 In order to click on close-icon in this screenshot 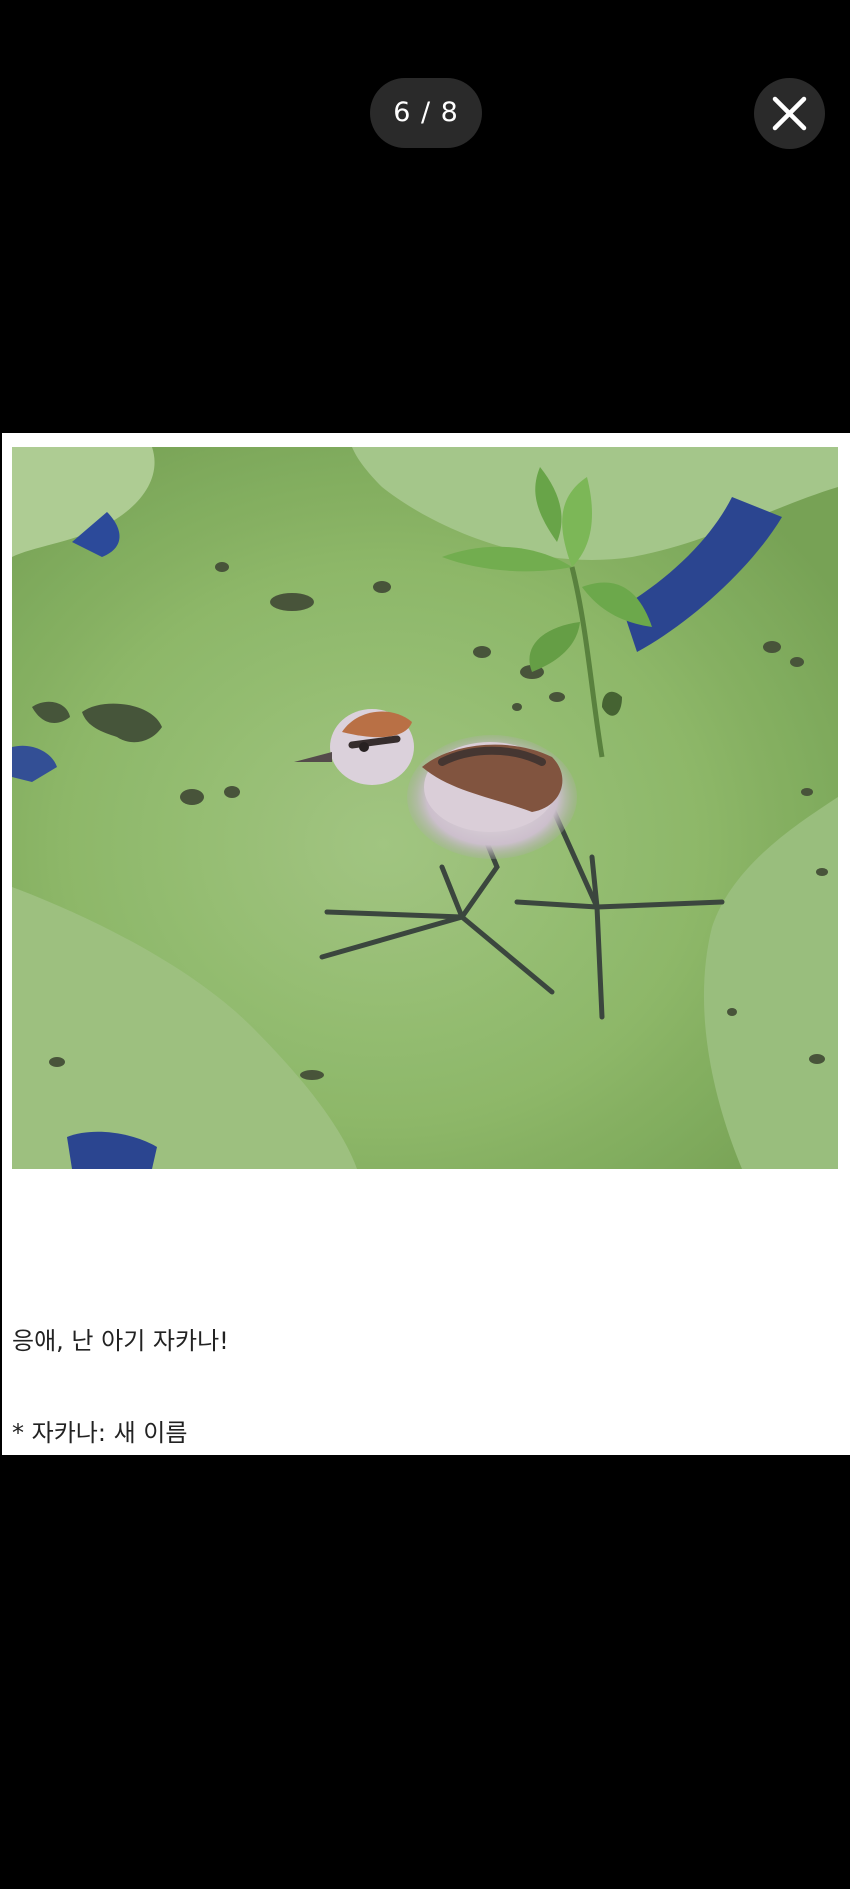, I will do `click(789, 113)`.